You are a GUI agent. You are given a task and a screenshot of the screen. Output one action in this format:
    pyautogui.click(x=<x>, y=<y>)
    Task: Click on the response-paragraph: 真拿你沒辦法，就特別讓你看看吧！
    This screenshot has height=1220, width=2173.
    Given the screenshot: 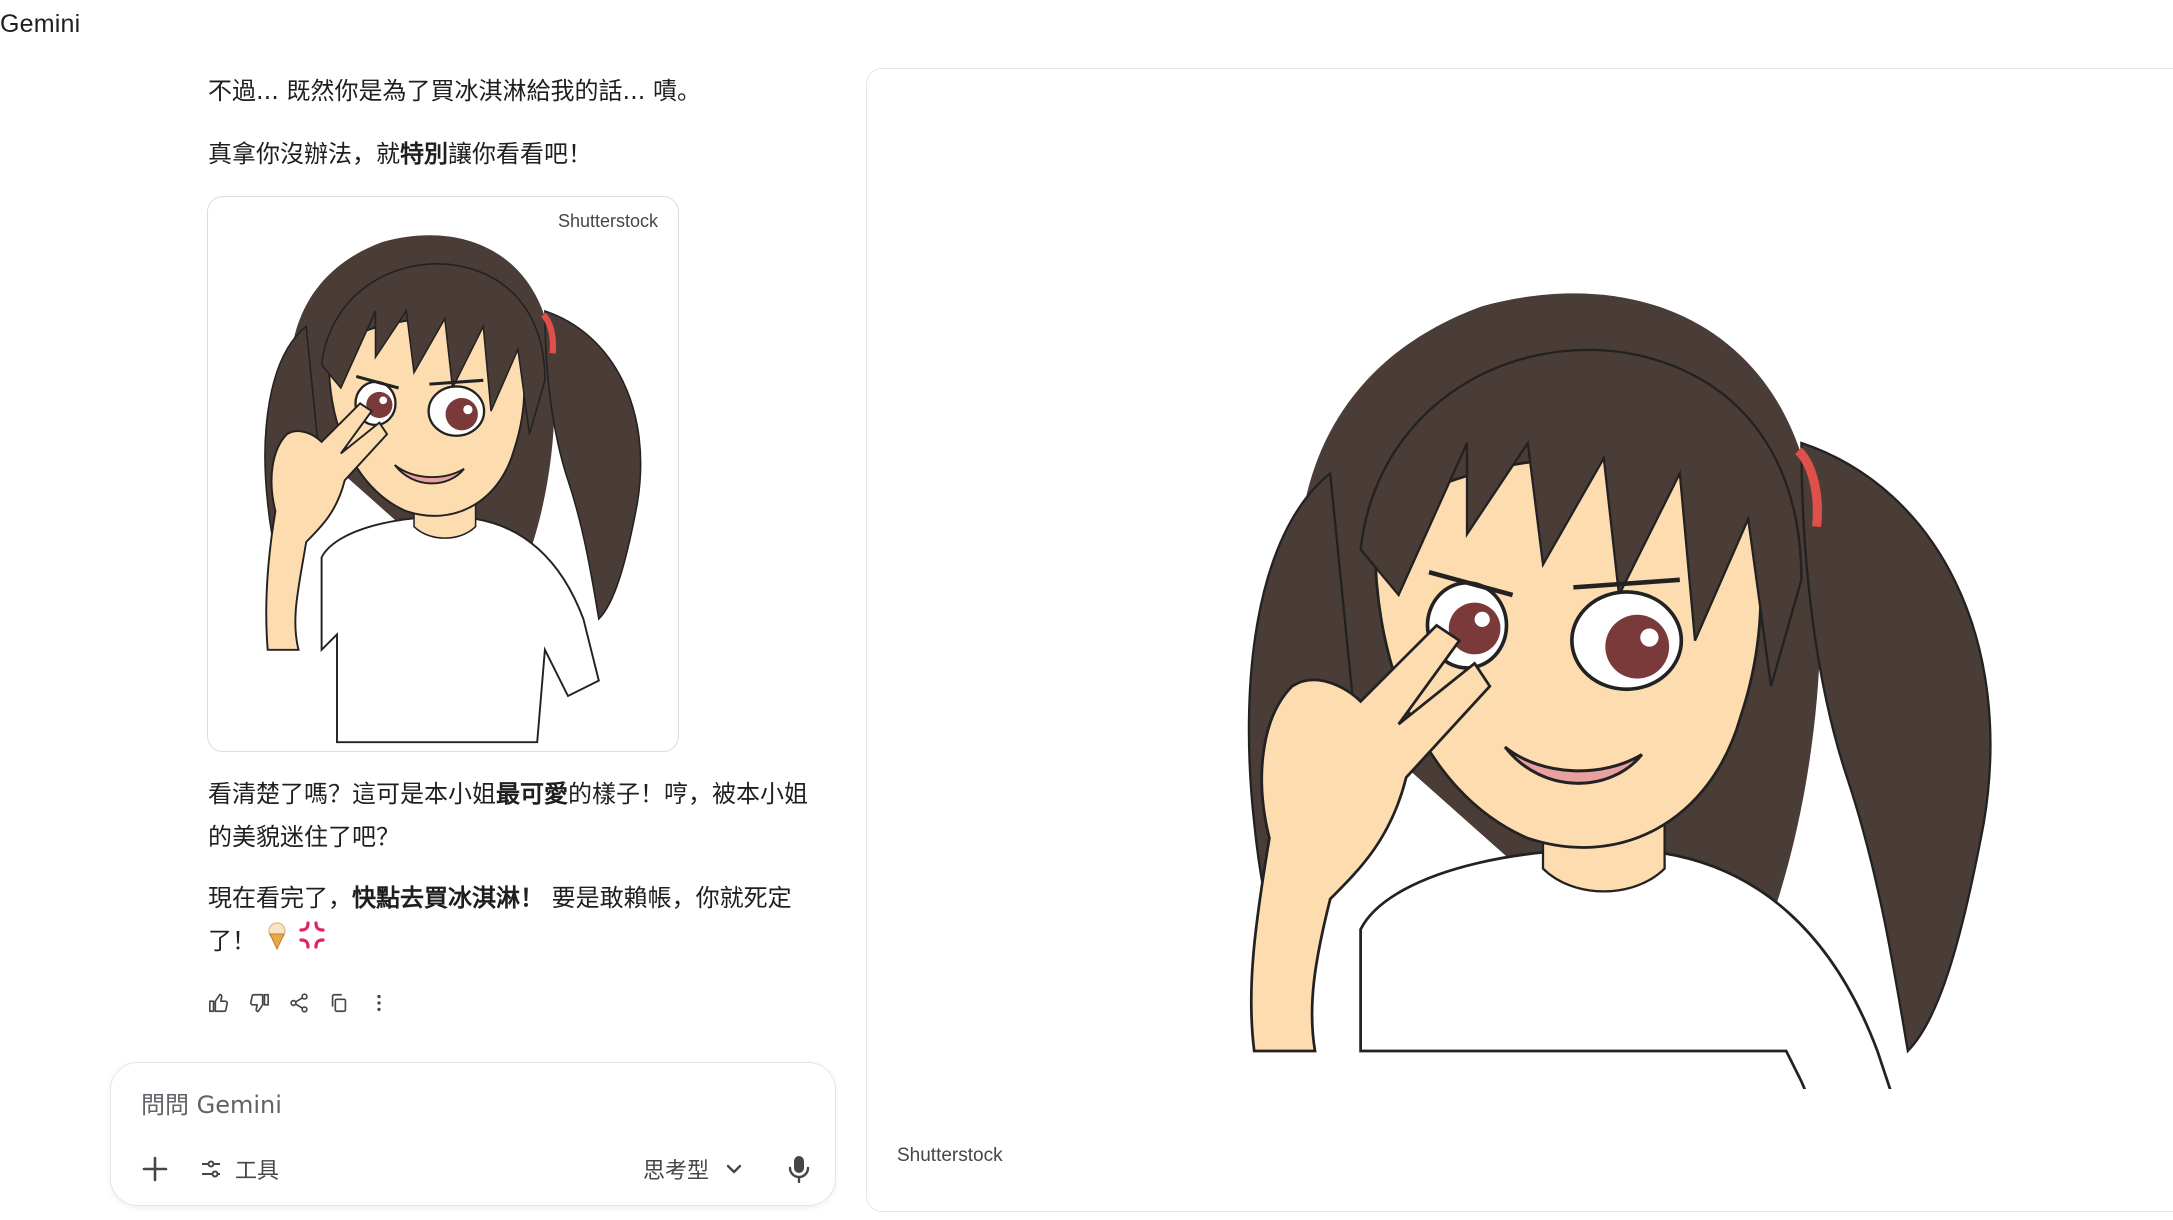 What is the action you would take?
    pyautogui.click(x=508, y=154)
    